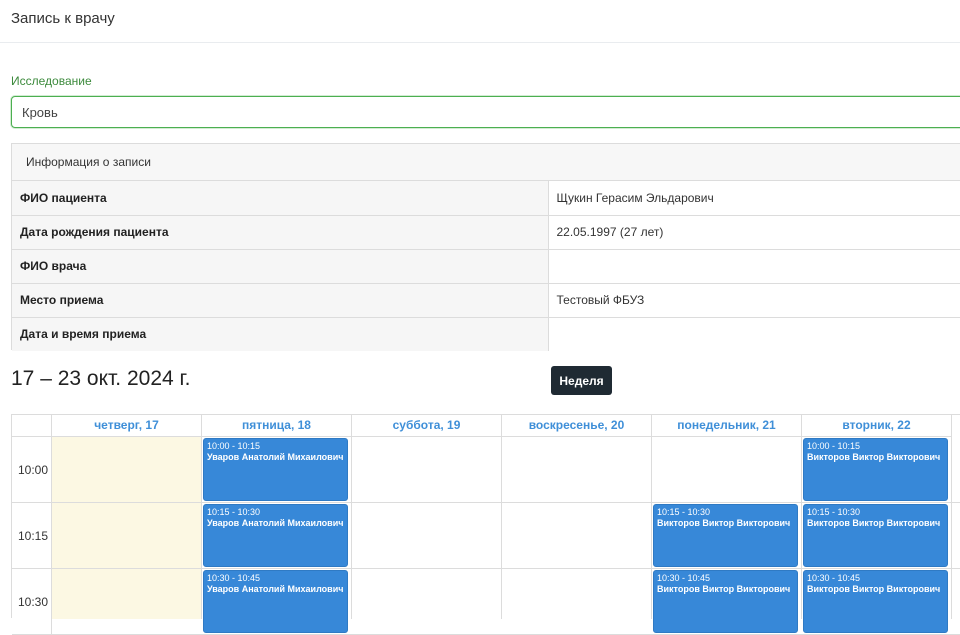 Image resolution: width=960 pixels, height=635 pixels. What do you see at coordinates (280, 300) in the screenshot?
I see `info-key: Место приема` at bounding box center [280, 300].